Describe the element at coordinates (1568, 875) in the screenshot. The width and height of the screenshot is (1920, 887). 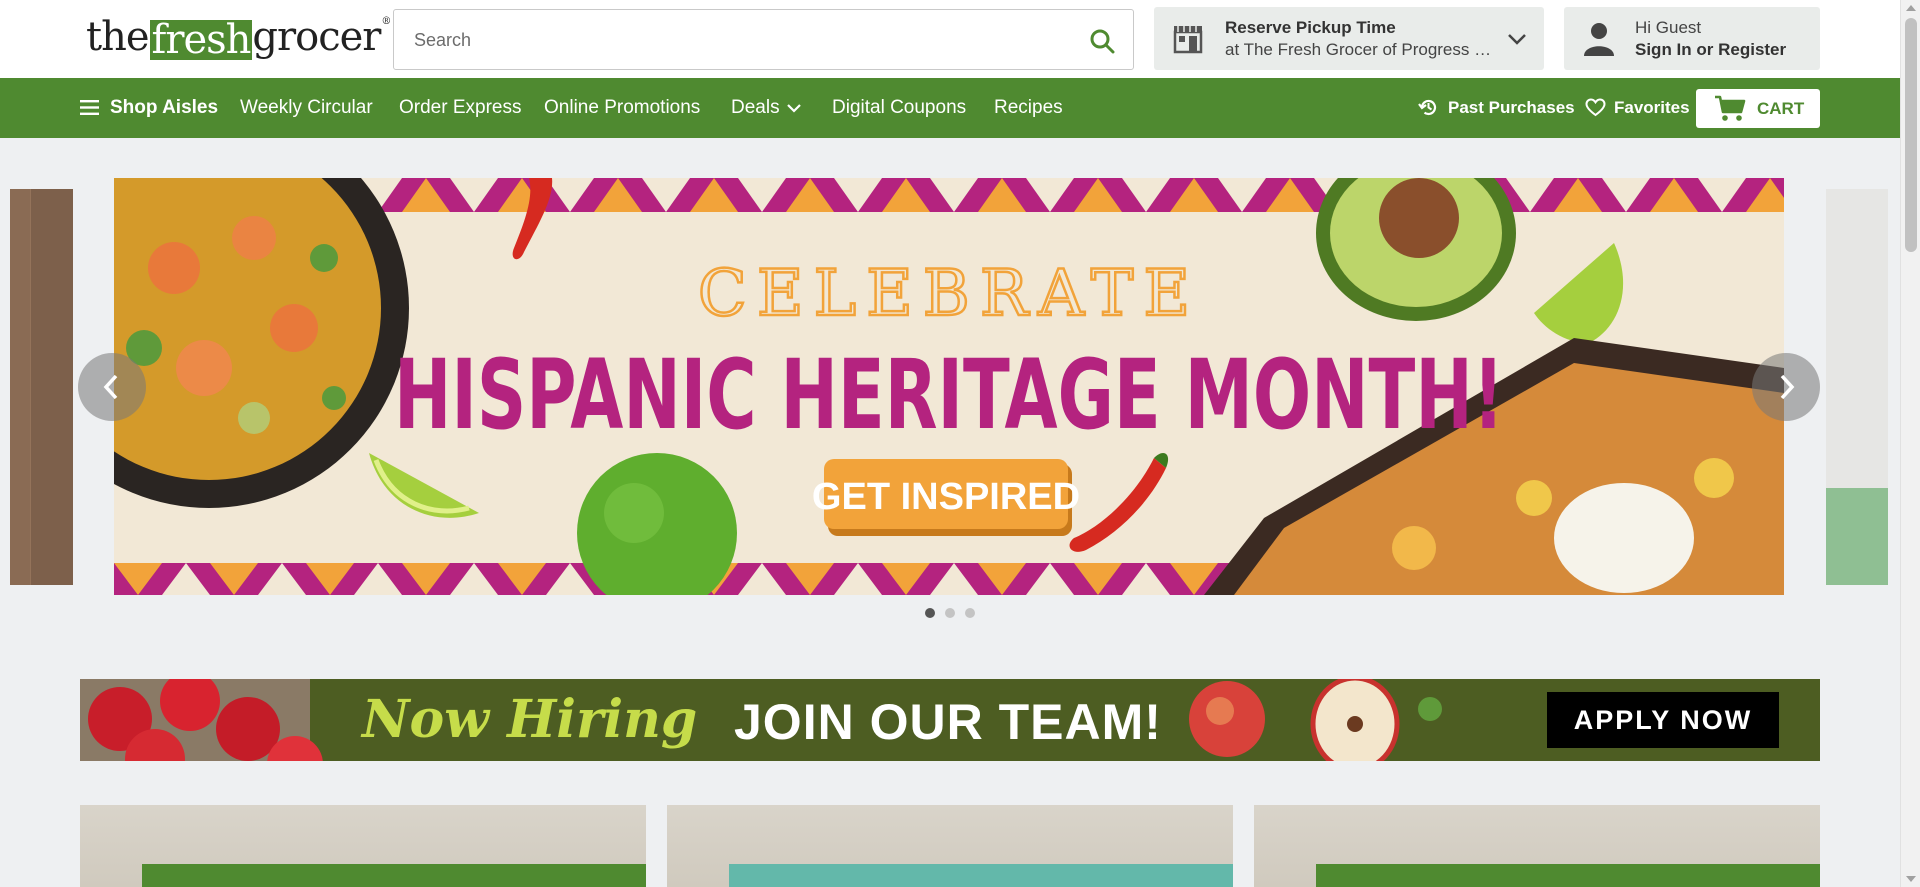
I see `promo-card-3-label-strip` at that location.